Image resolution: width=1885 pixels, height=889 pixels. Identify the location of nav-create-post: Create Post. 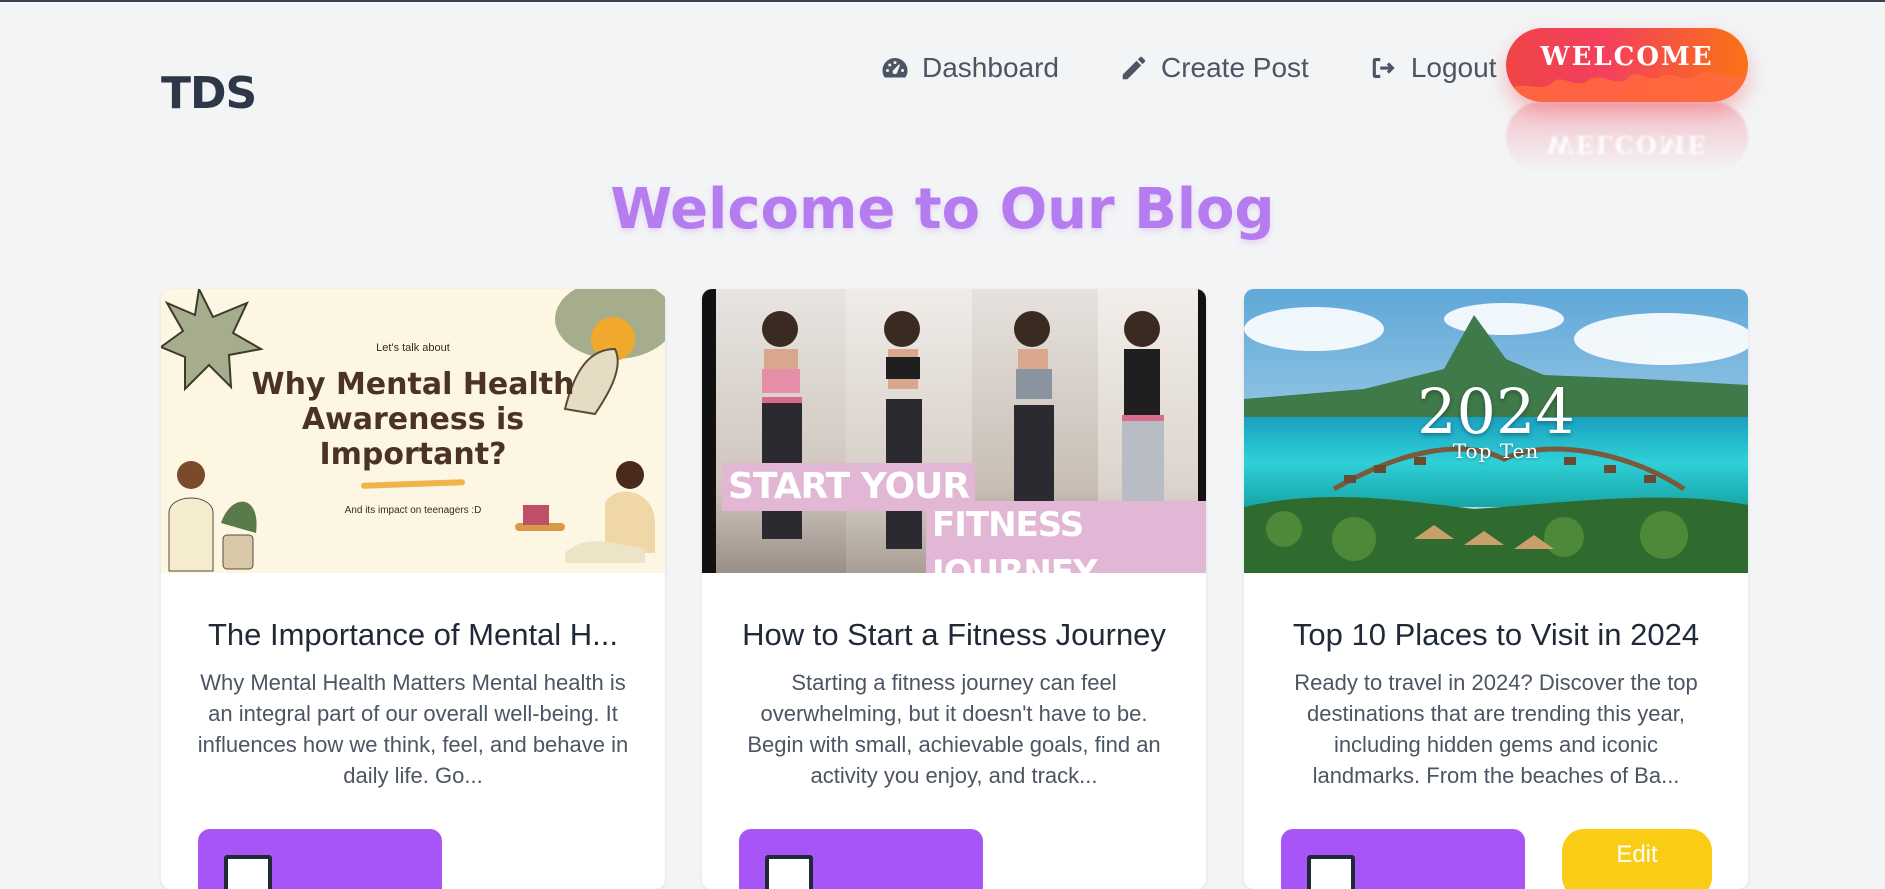
(1214, 68).